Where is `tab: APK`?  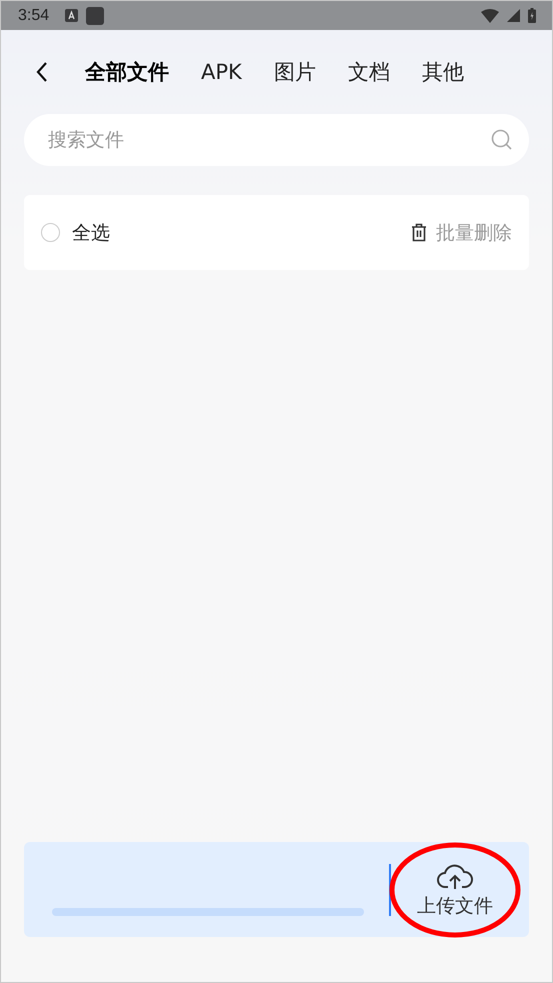 tab: APK is located at coordinates (221, 72).